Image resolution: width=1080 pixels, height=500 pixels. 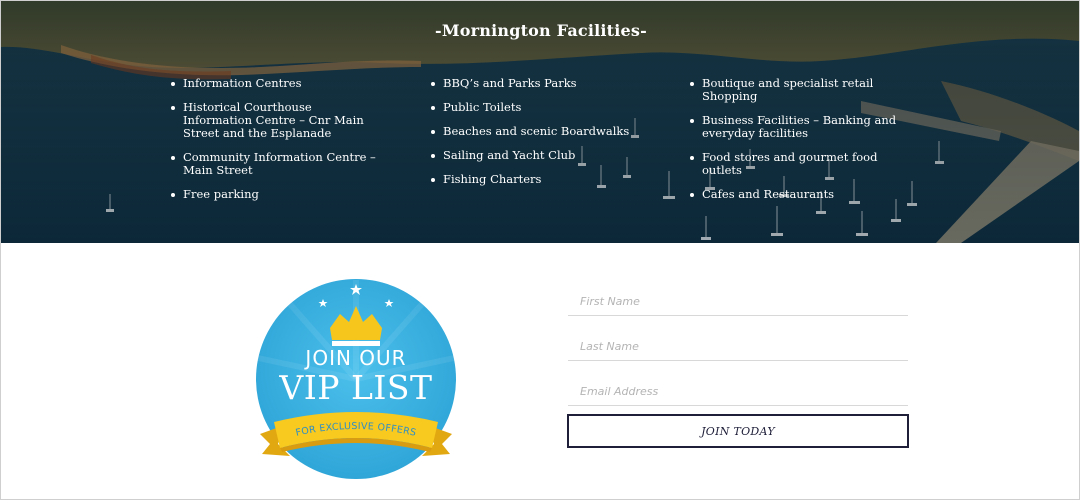 What do you see at coordinates (531, 179) in the screenshot?
I see `facility-item: Fishing Charters` at bounding box center [531, 179].